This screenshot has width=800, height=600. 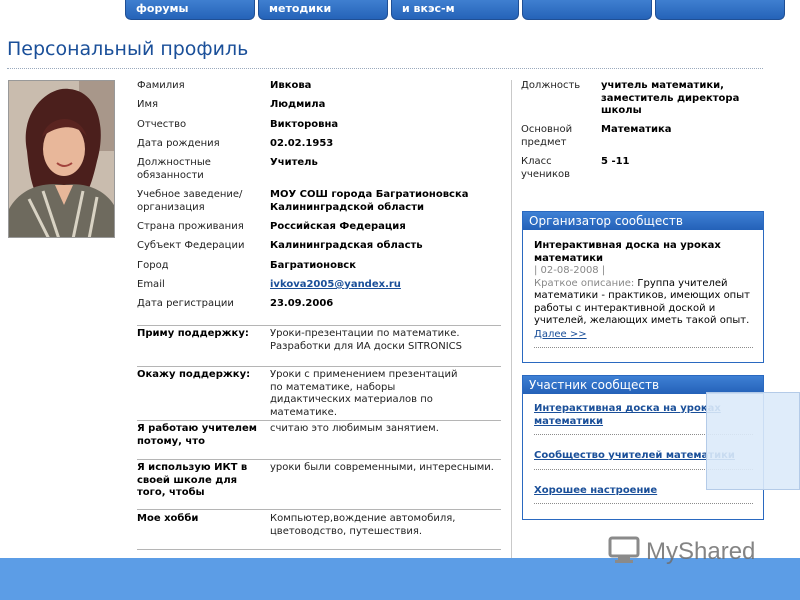 I want to click on community-title: Интерактивная доска на уроках математики, so click(x=627, y=252).